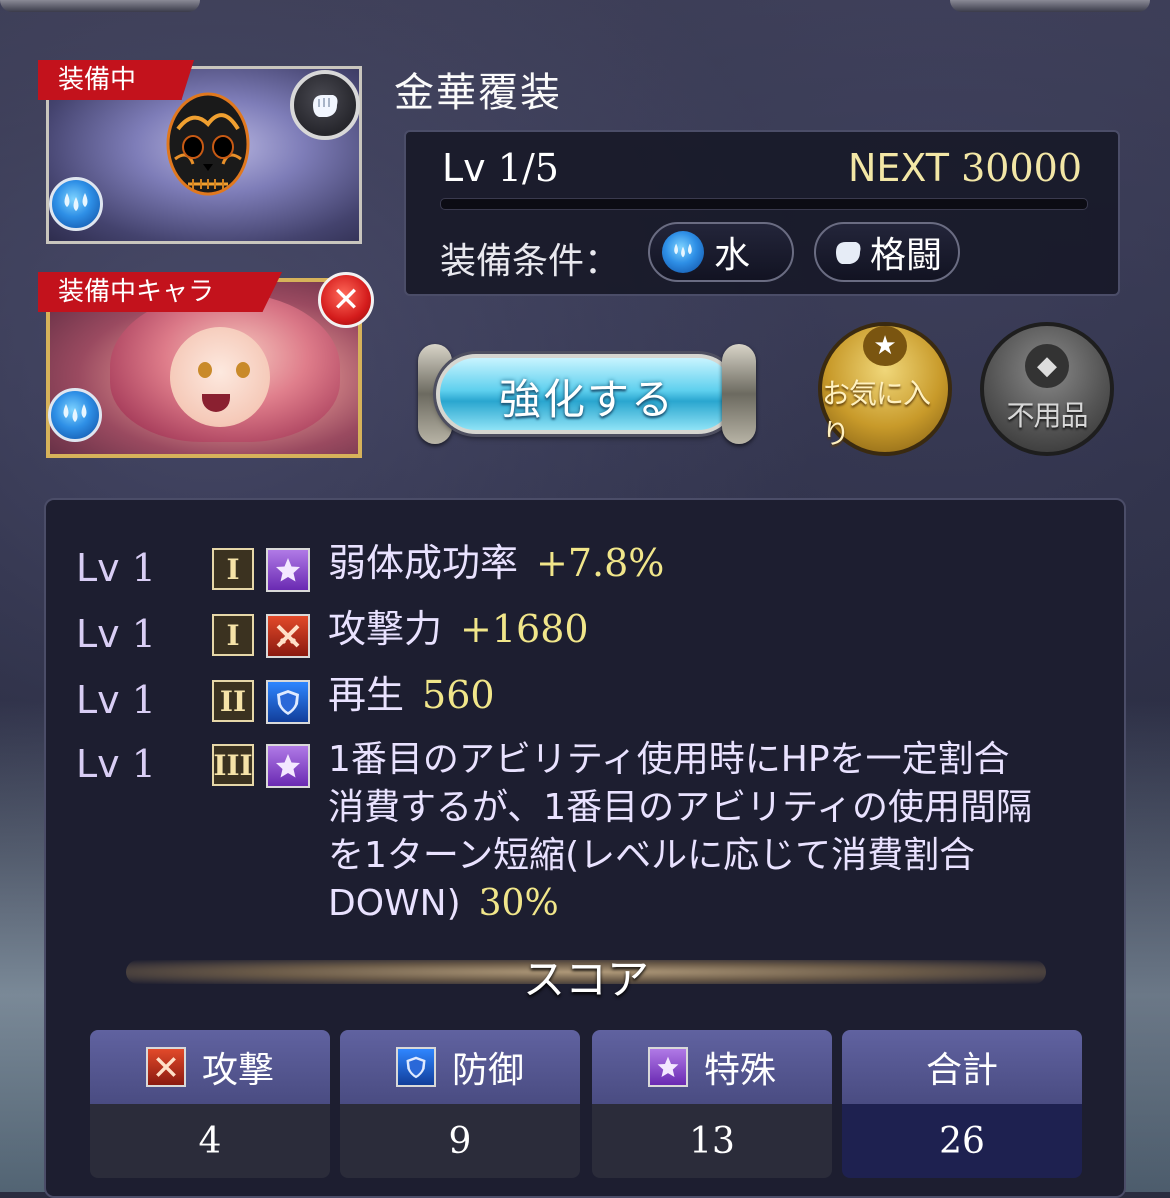 This screenshot has width=1170, height=1198. I want to click on score-attack-value: 4, so click(210, 1141).